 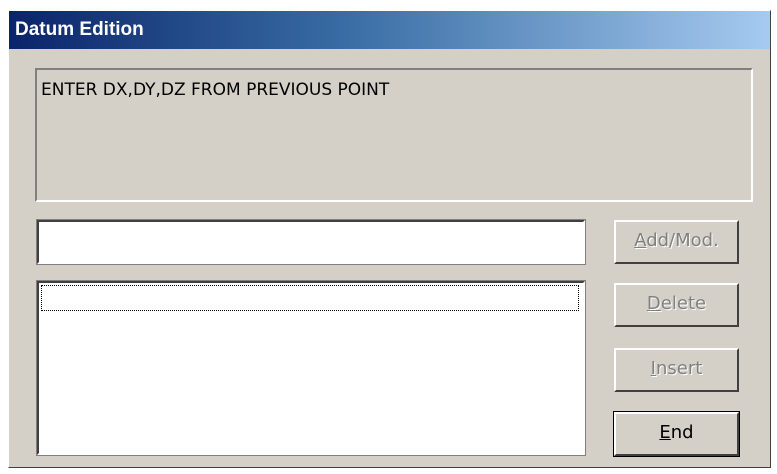 What do you see at coordinates (676, 242) in the screenshot?
I see `add-mod-button: Add/Mod.` at bounding box center [676, 242].